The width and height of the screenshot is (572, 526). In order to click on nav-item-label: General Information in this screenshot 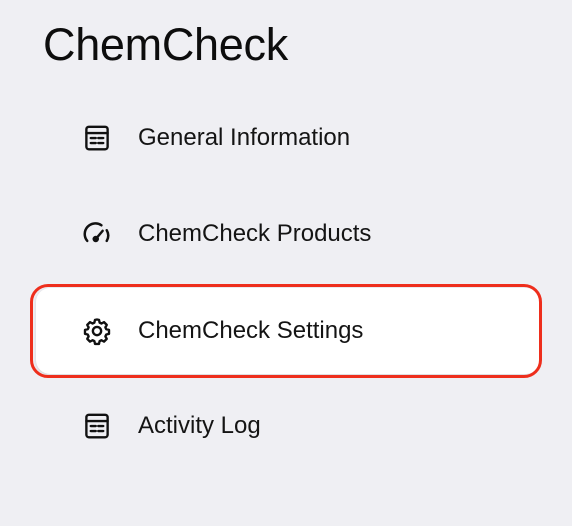, I will do `click(244, 137)`.